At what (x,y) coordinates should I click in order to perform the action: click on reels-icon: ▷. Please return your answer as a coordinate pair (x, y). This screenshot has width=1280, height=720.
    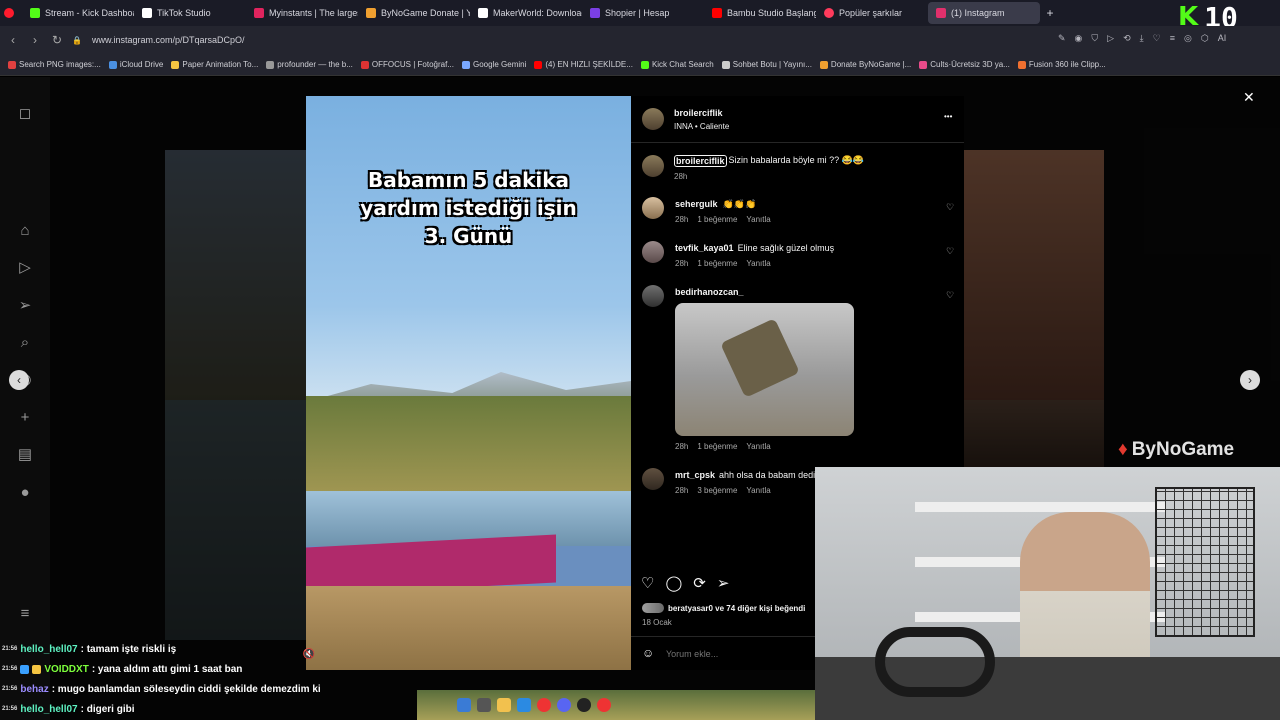
    Looking at the image, I should click on (25, 268).